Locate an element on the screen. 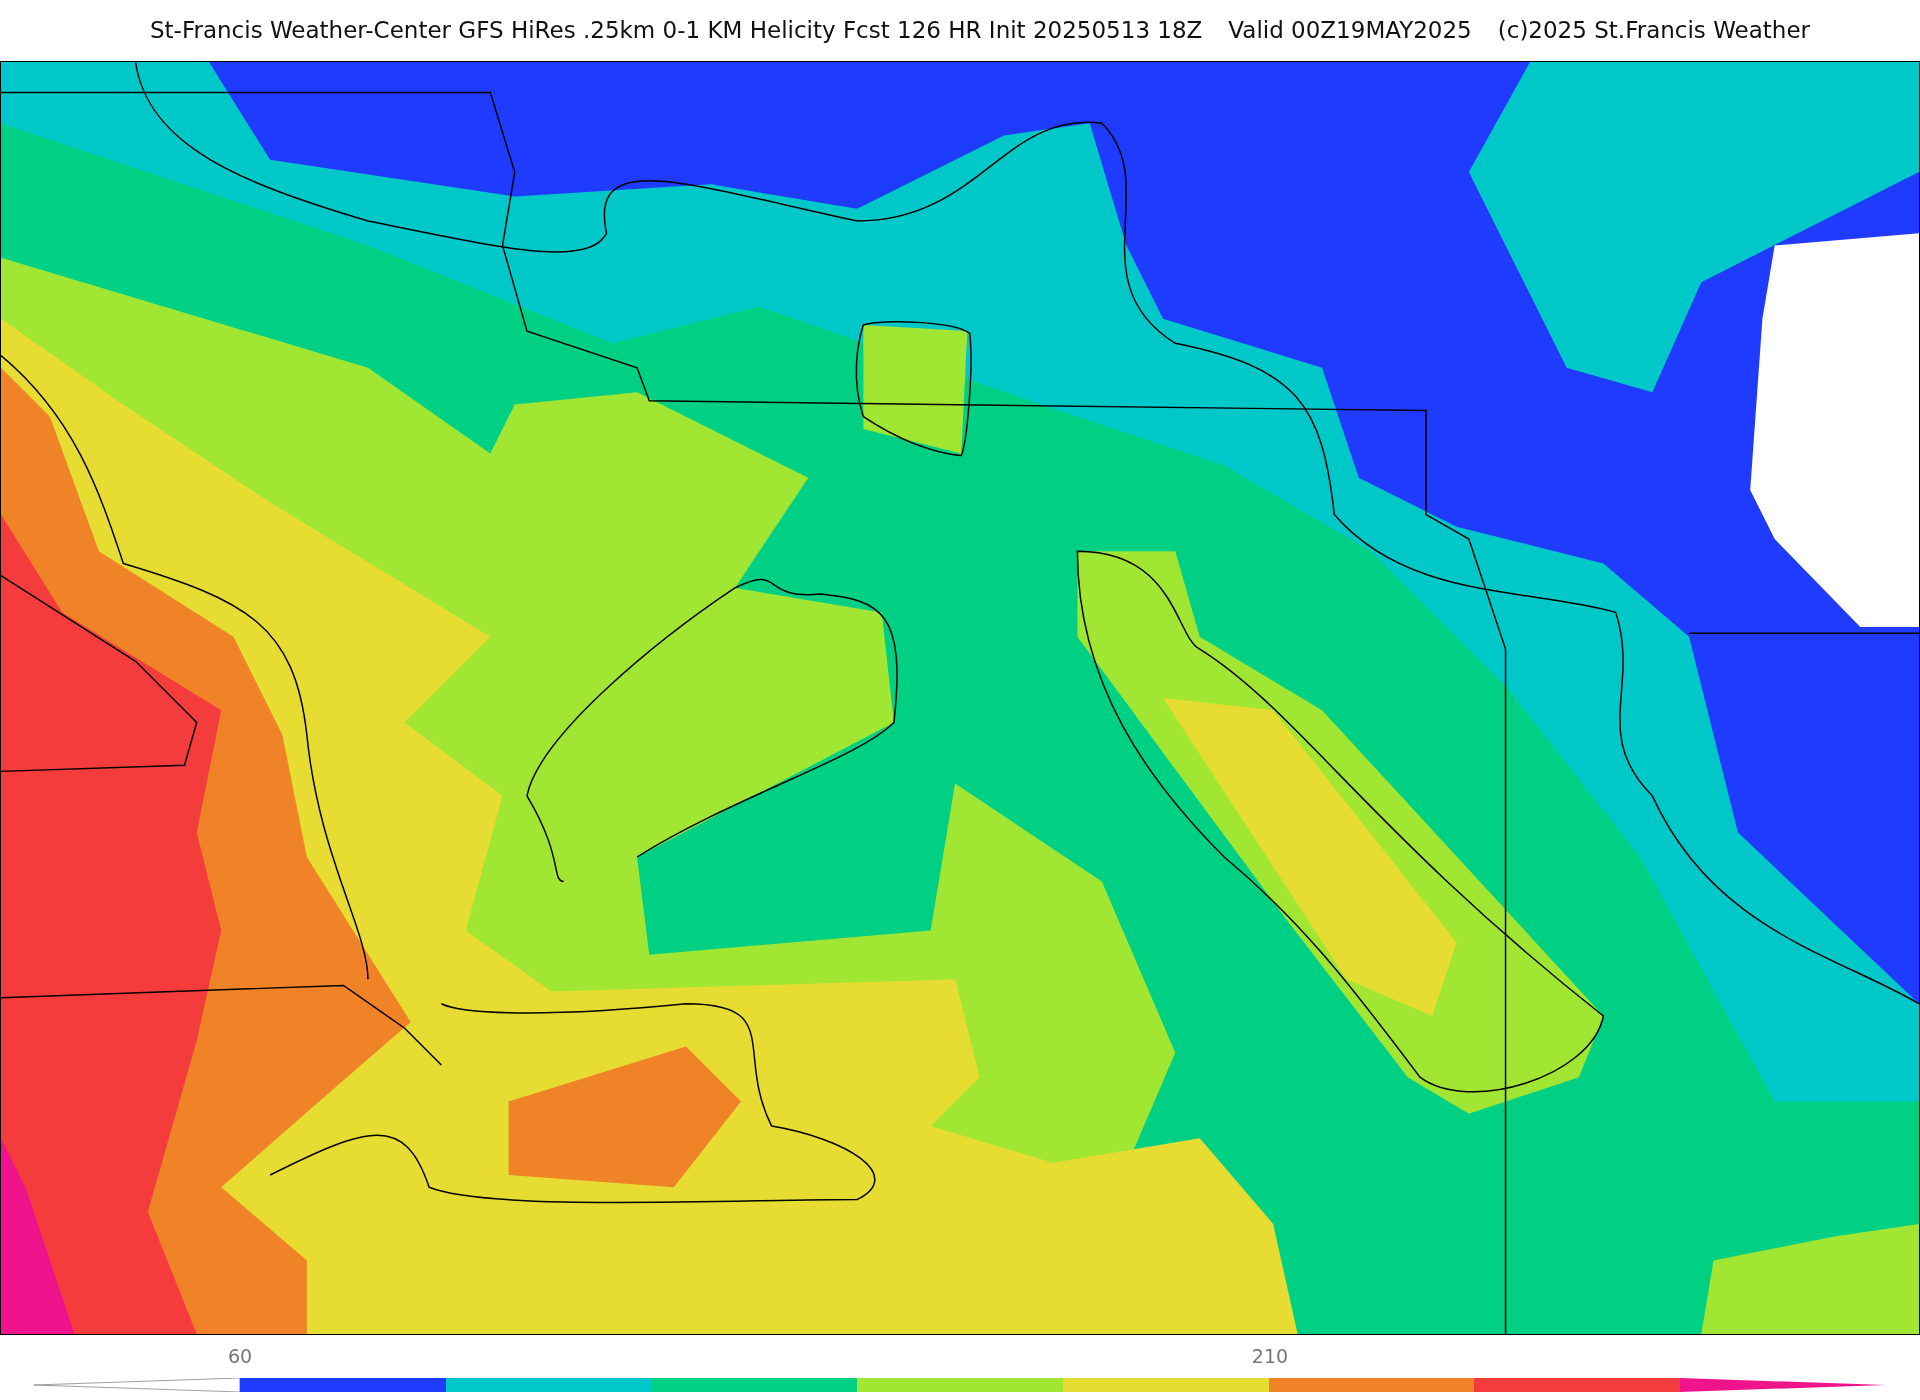  valid-time: Valid 00Z19MAY2025 is located at coordinates (1350, 31).